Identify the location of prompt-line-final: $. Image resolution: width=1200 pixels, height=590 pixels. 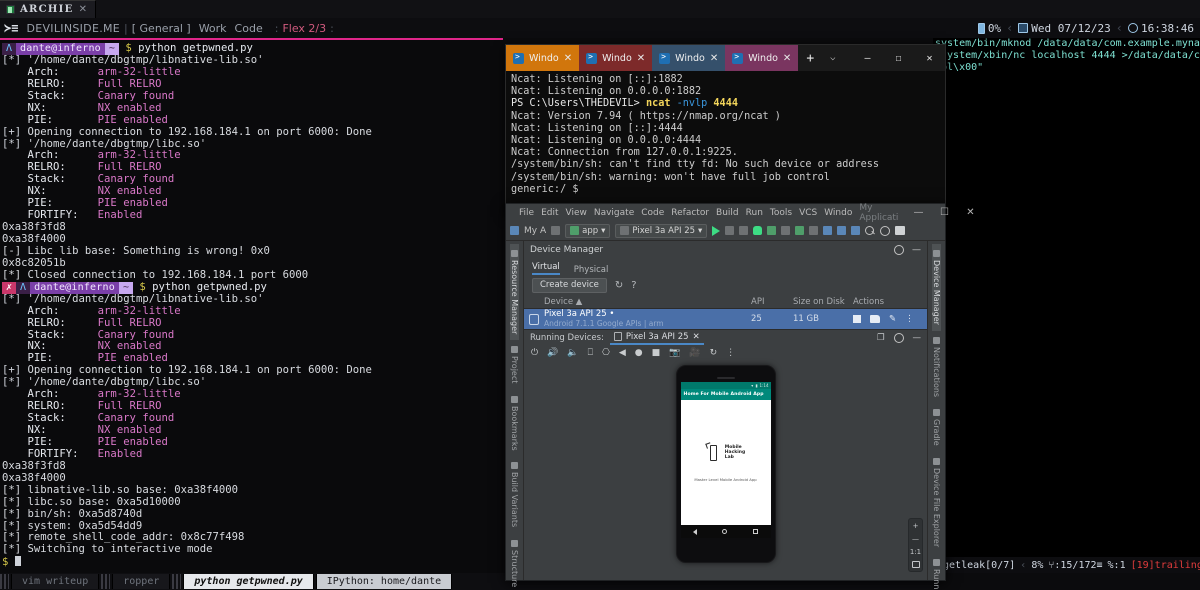
(251, 562).